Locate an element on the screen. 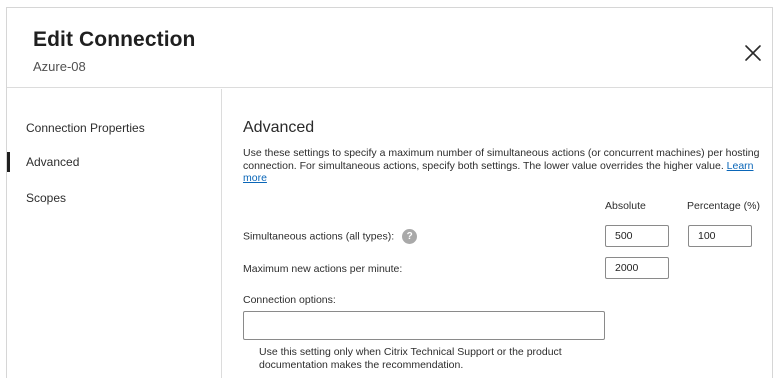 Image resolution: width=779 pixels, height=378 pixels. column-header-percentage: Percentage (%) is located at coordinates (723, 206).